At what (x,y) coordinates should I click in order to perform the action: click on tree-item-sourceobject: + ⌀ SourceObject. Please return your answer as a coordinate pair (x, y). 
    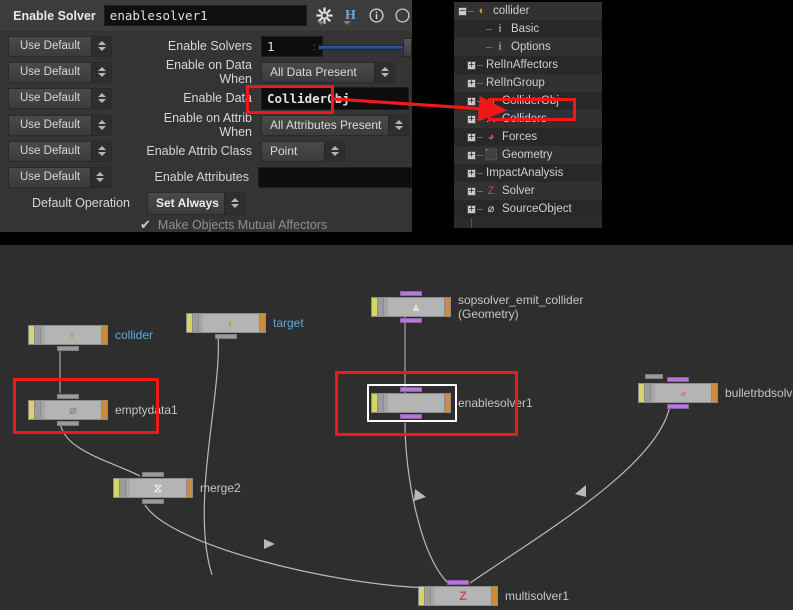
    Looking at the image, I should click on (528, 209).